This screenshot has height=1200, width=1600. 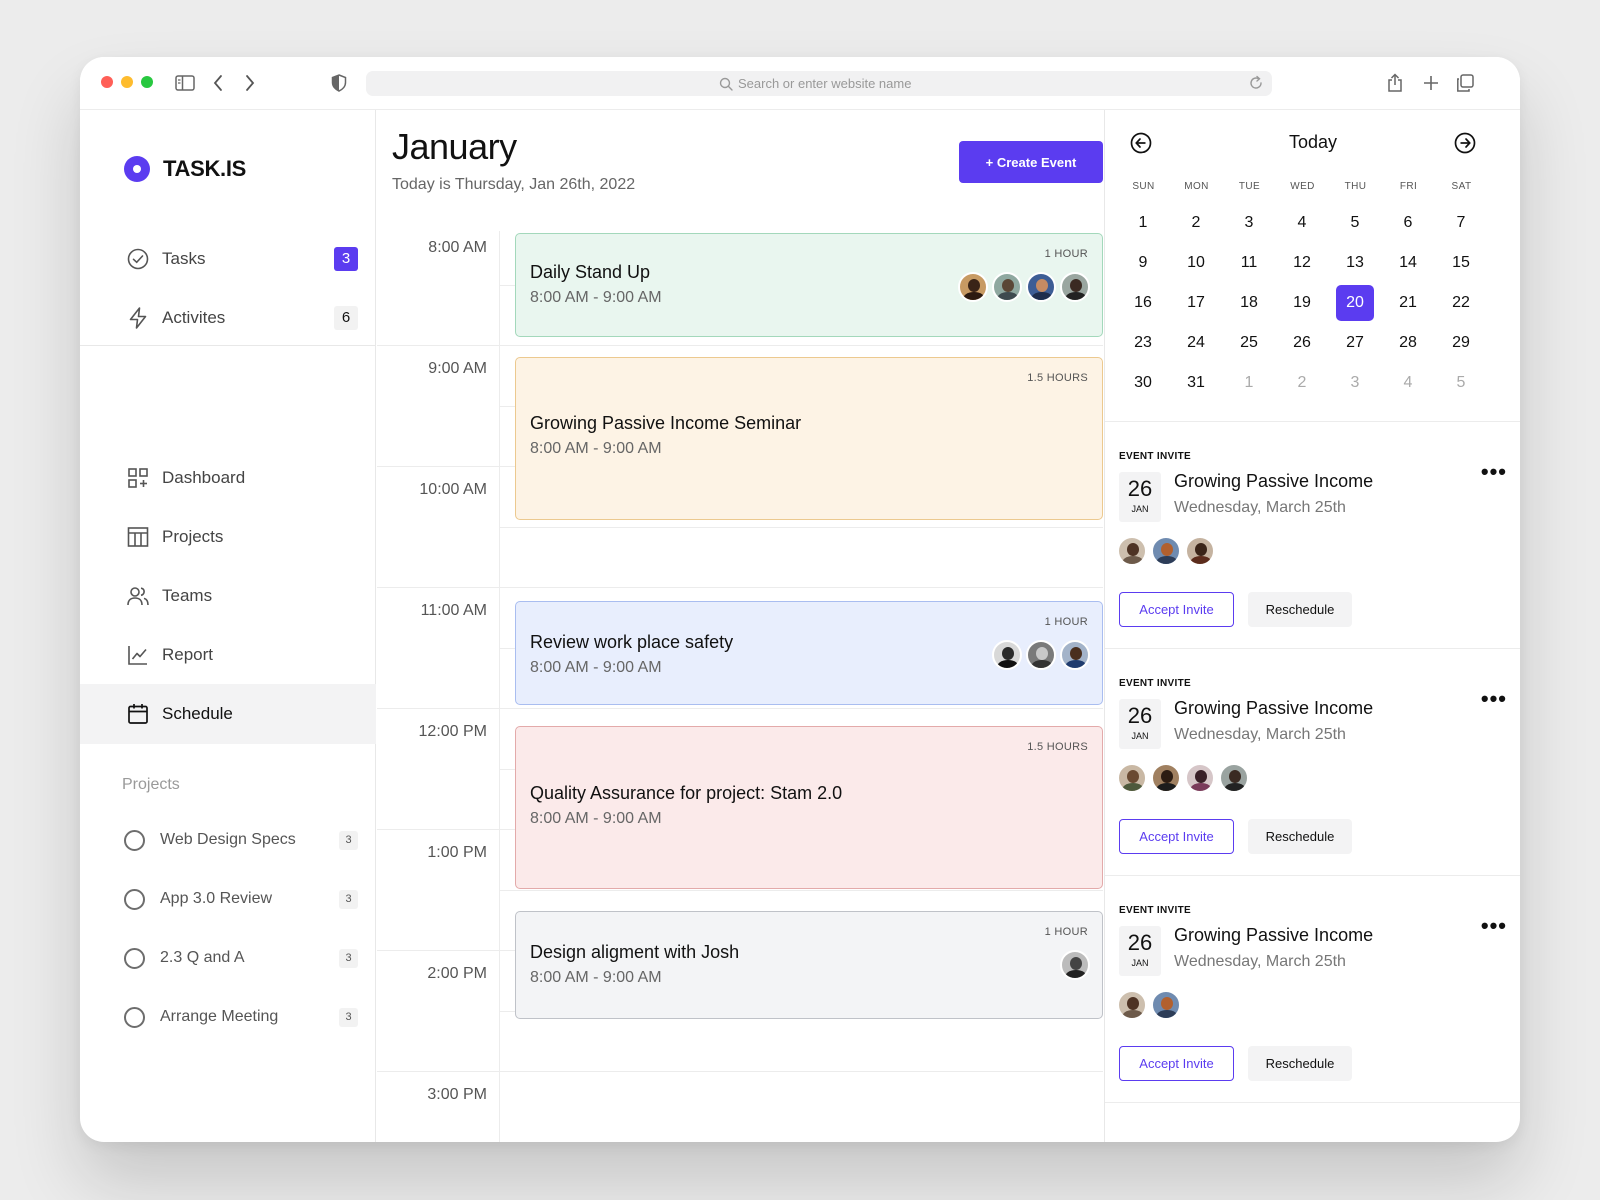 I want to click on calendar-day: 27, so click(x=1355, y=343).